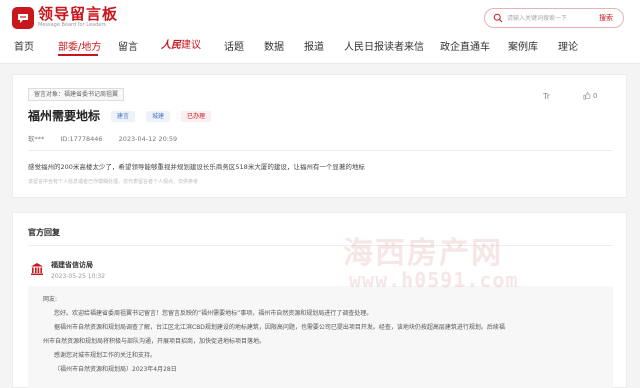 The height and width of the screenshot is (388, 640). Describe the element at coordinates (606, 18) in the screenshot. I see `search-button: 搜索` at that location.